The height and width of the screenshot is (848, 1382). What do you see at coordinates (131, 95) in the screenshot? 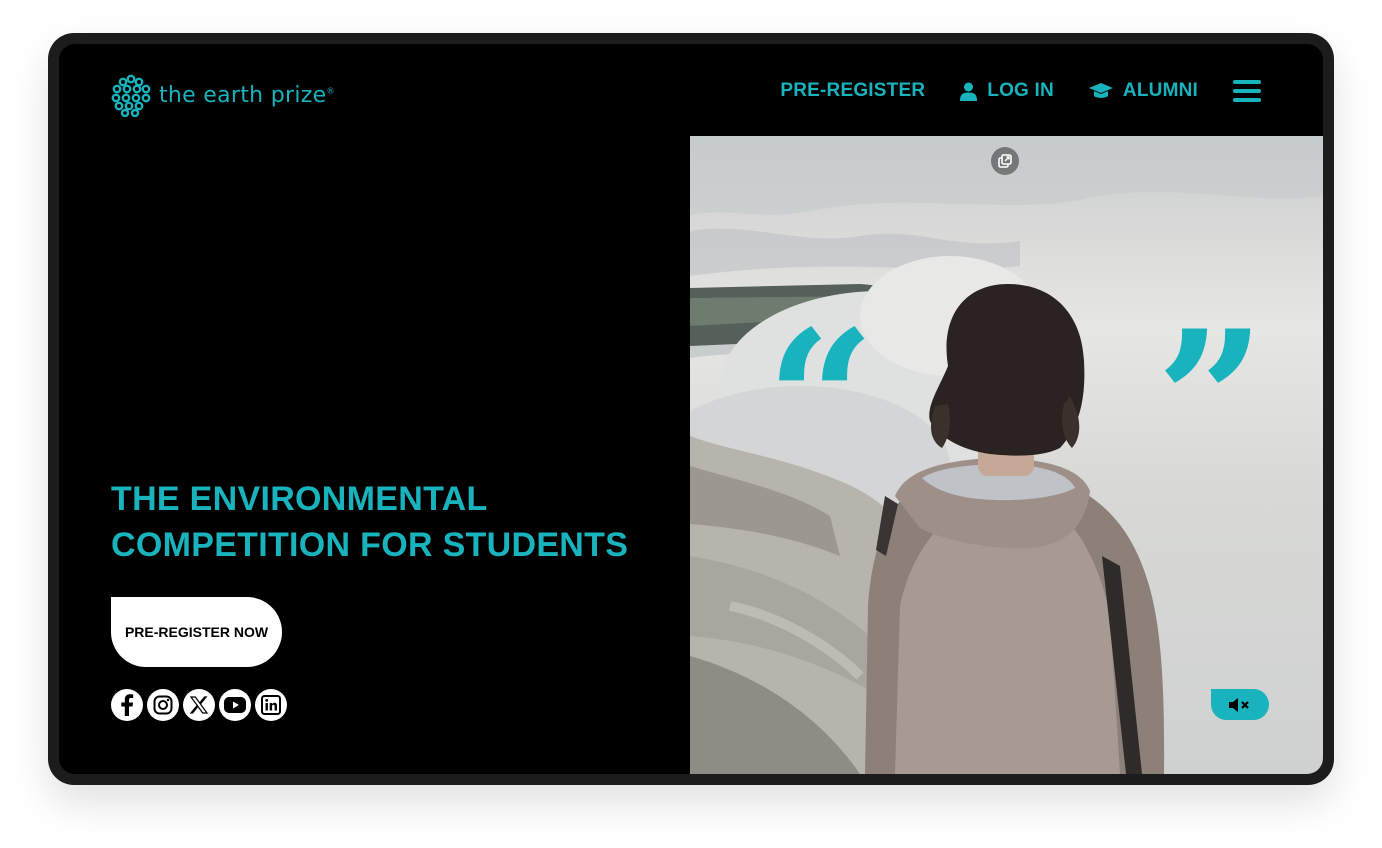
I see `earth-prize-logo-icon` at bounding box center [131, 95].